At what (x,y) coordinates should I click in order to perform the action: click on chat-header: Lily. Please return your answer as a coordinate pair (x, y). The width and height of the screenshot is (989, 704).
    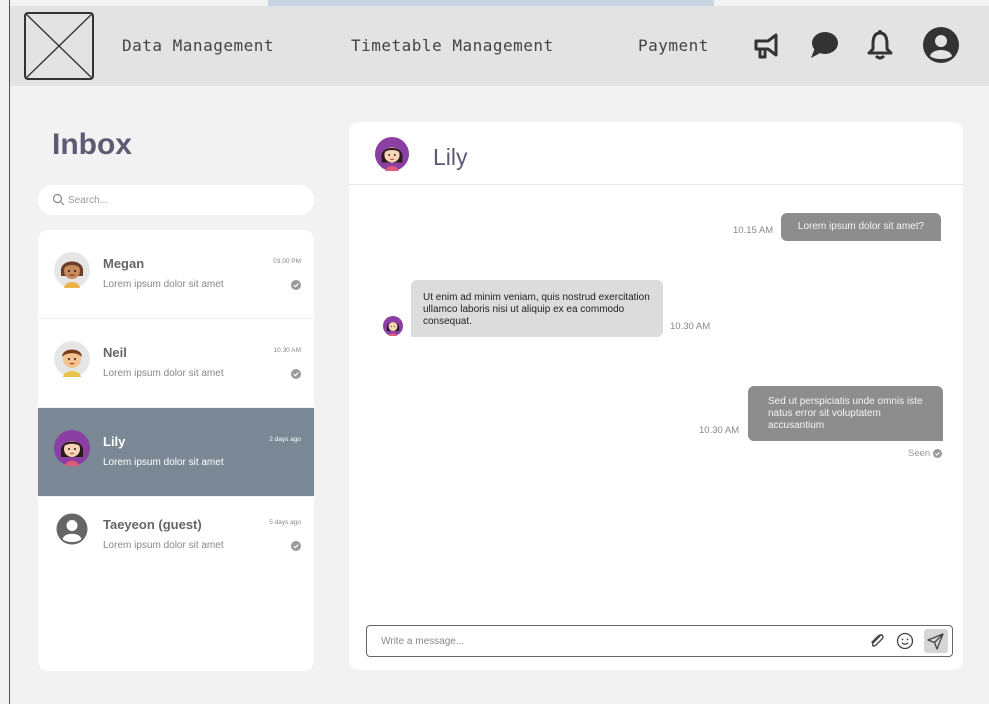
    Looking at the image, I should click on (656, 153).